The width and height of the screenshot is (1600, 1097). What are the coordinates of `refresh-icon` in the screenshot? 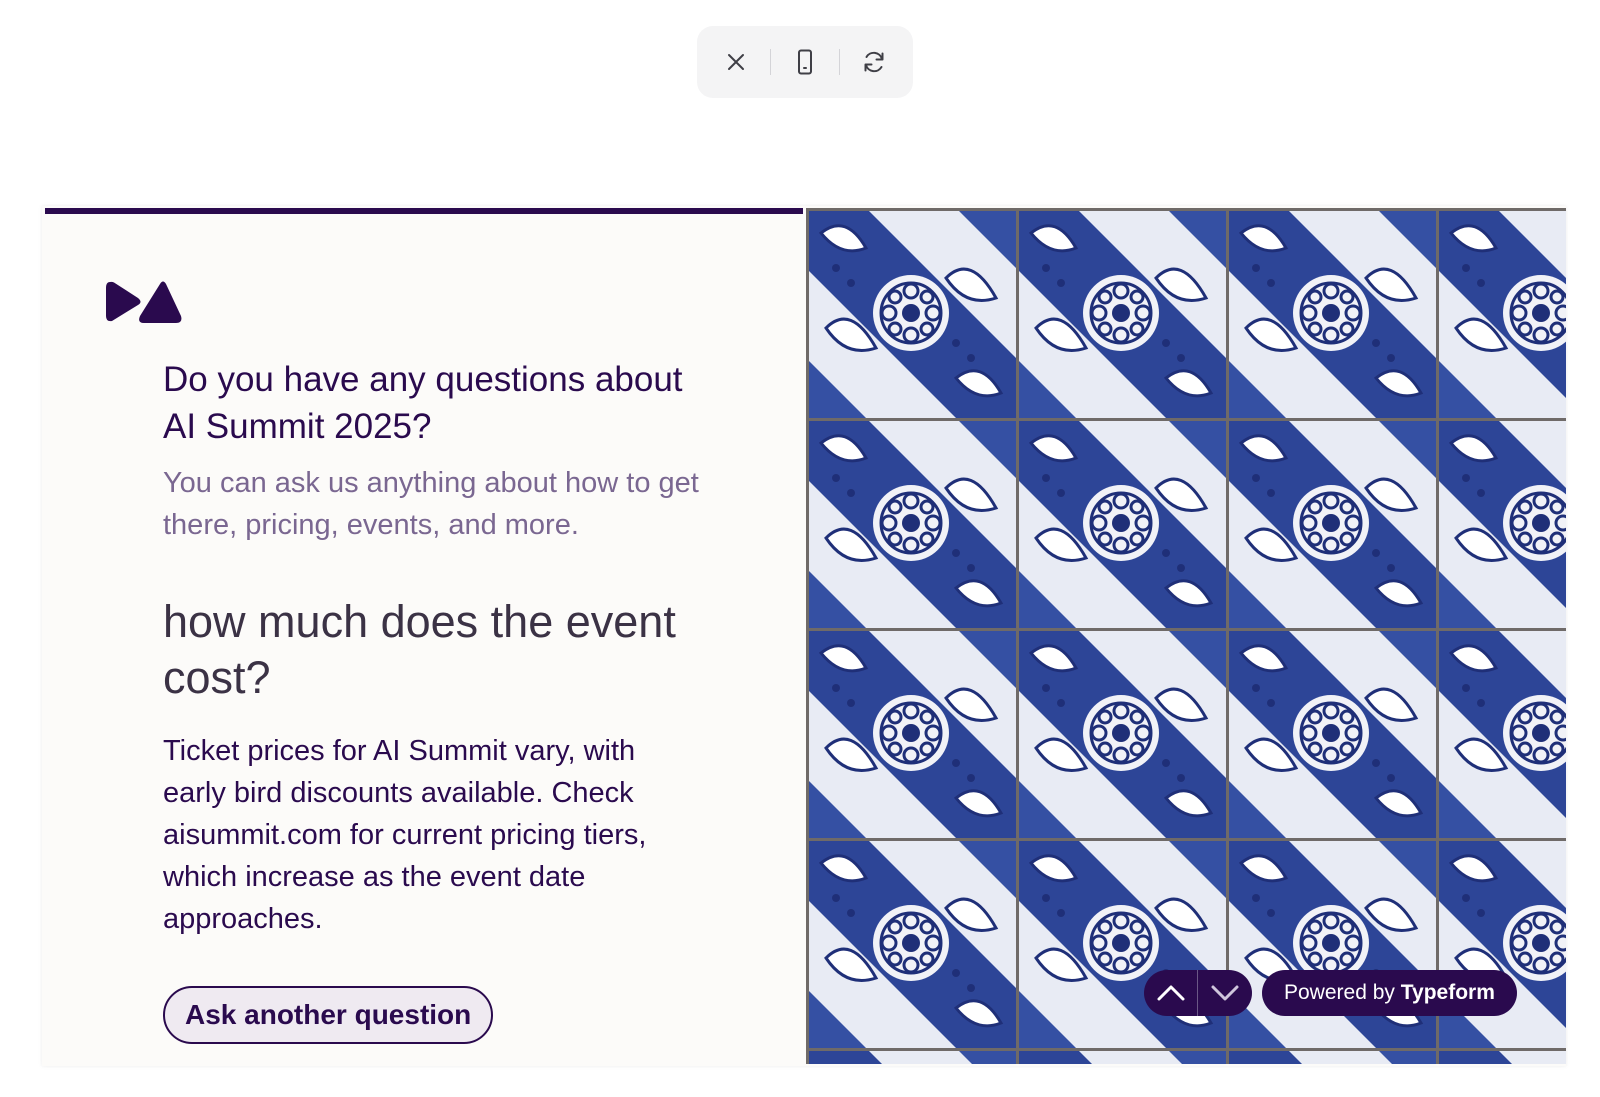 It's located at (874, 62).